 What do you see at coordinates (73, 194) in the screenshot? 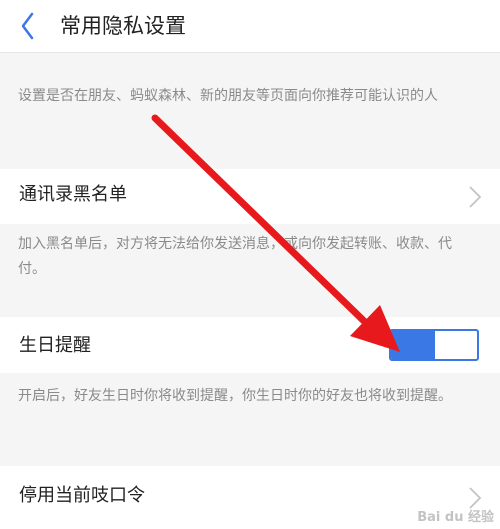
I see `blacklist-label: 通讯录黑名单` at bounding box center [73, 194].